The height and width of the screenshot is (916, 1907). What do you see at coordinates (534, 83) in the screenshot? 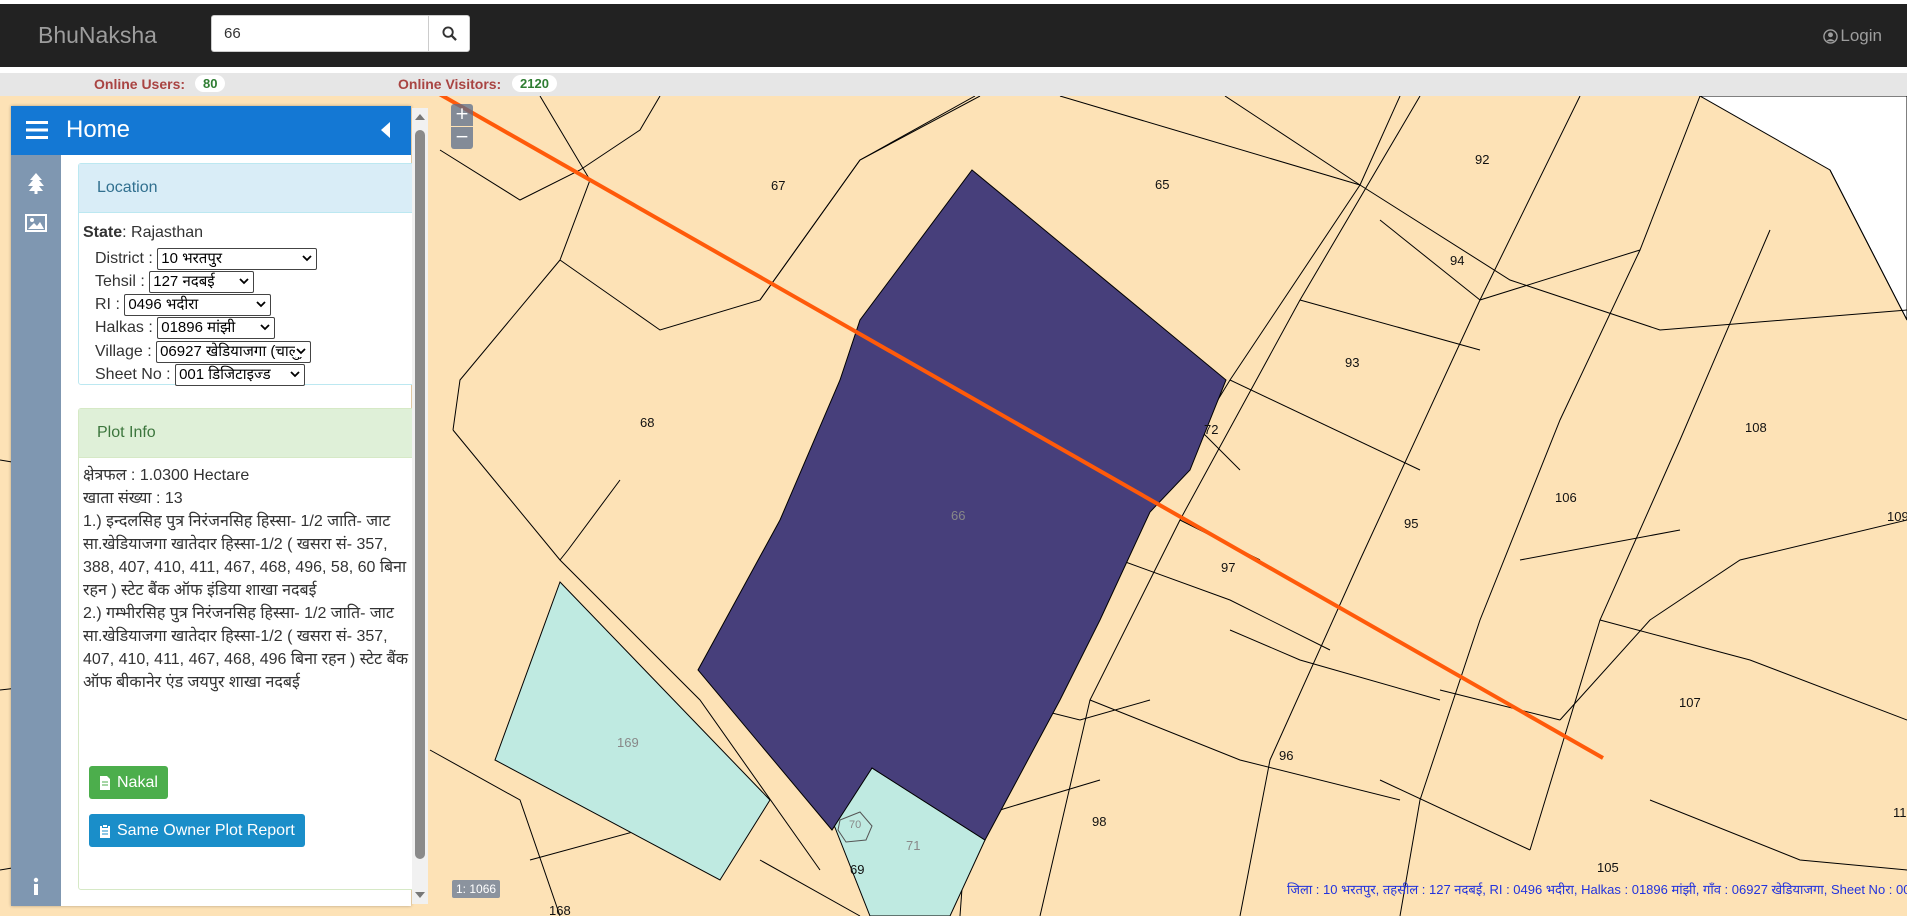
I see `online-visitors-count: 2120` at bounding box center [534, 83].